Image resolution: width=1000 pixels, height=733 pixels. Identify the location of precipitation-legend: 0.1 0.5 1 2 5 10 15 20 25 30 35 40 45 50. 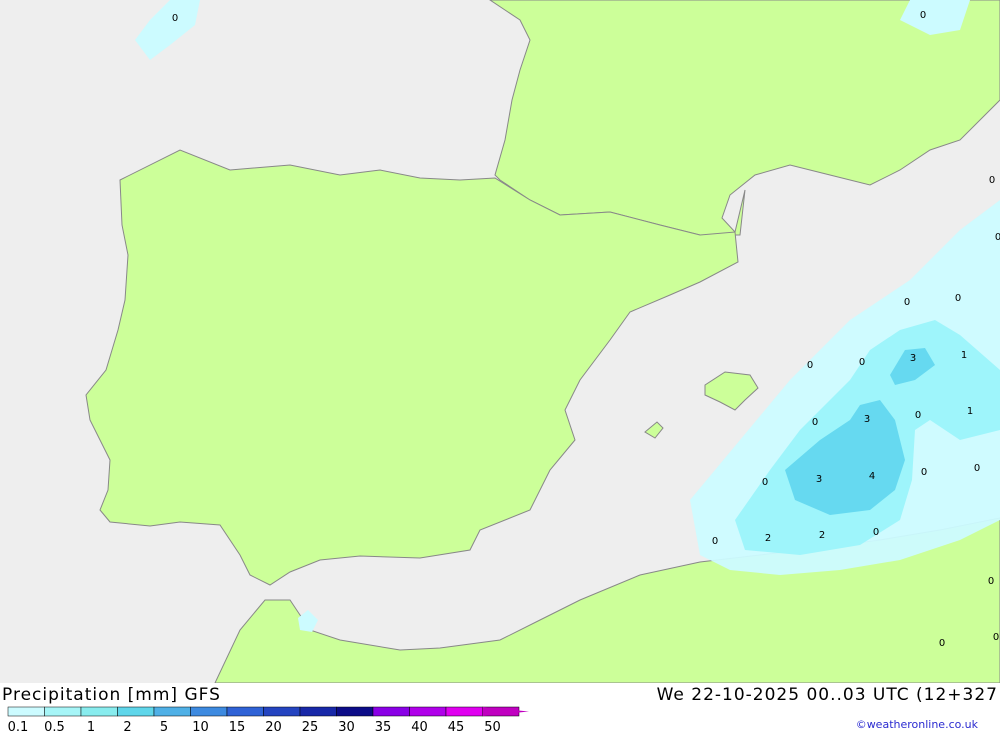
(268, 719).